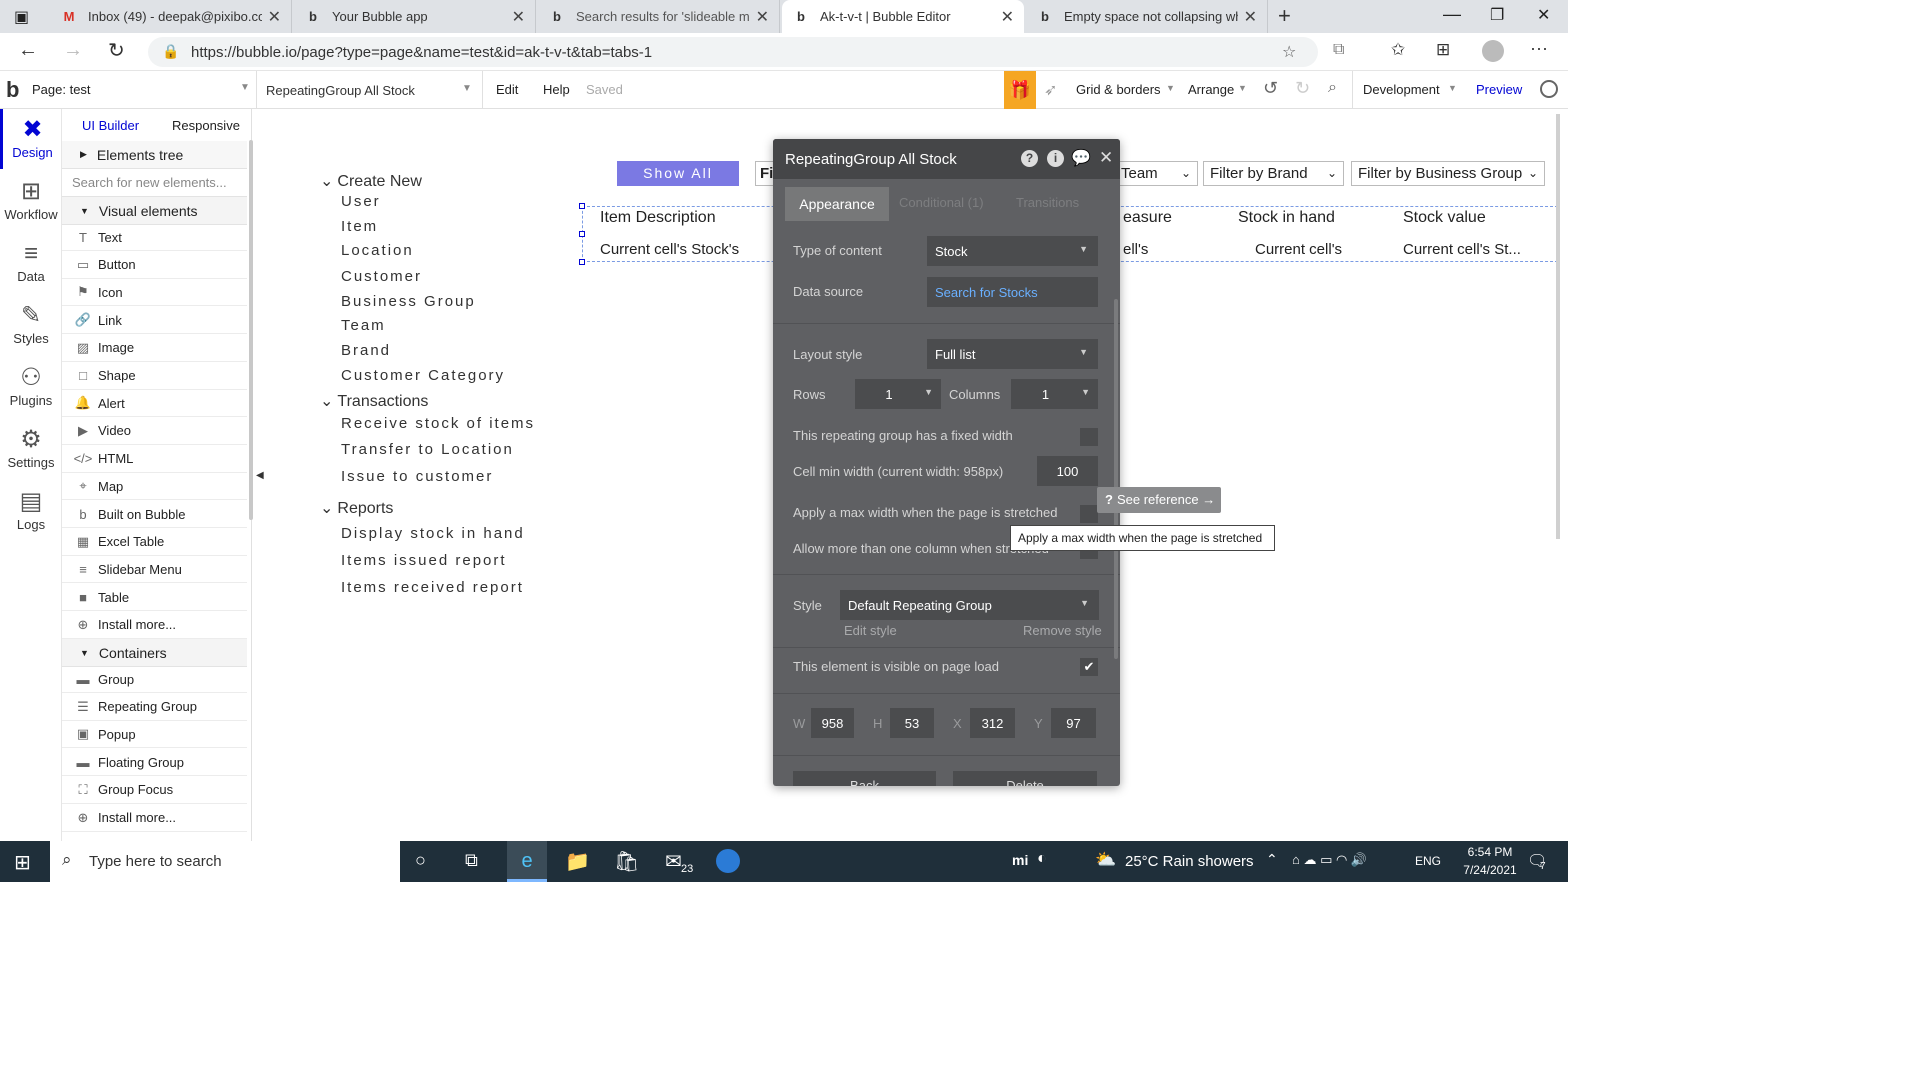 Image resolution: width=1920 pixels, height=1080 pixels. What do you see at coordinates (381, 276) in the screenshot?
I see `menu-item: Customer` at bounding box center [381, 276].